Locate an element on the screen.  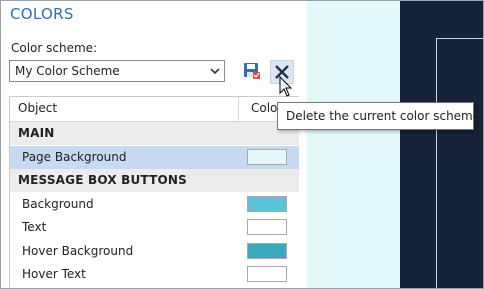
row-label: Hover Text is located at coordinates (54, 274).